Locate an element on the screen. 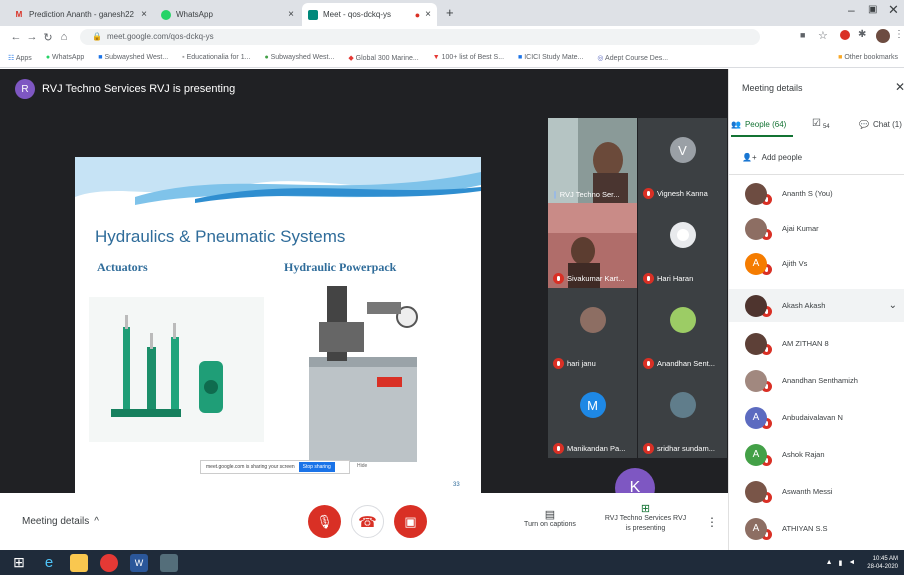 Image resolution: width=904 pixels, height=575 pixels. extension-icon is located at coordinates (845, 35).